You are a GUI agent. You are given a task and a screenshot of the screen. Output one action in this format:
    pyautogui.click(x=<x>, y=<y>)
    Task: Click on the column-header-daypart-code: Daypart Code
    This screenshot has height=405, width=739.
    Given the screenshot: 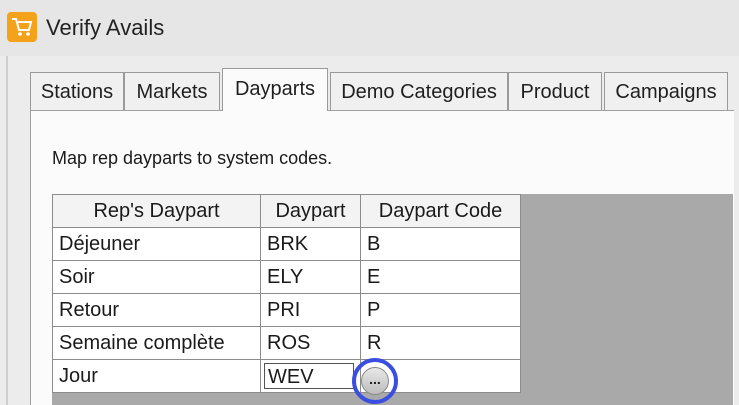 What is the action you would take?
    pyautogui.click(x=440, y=211)
    